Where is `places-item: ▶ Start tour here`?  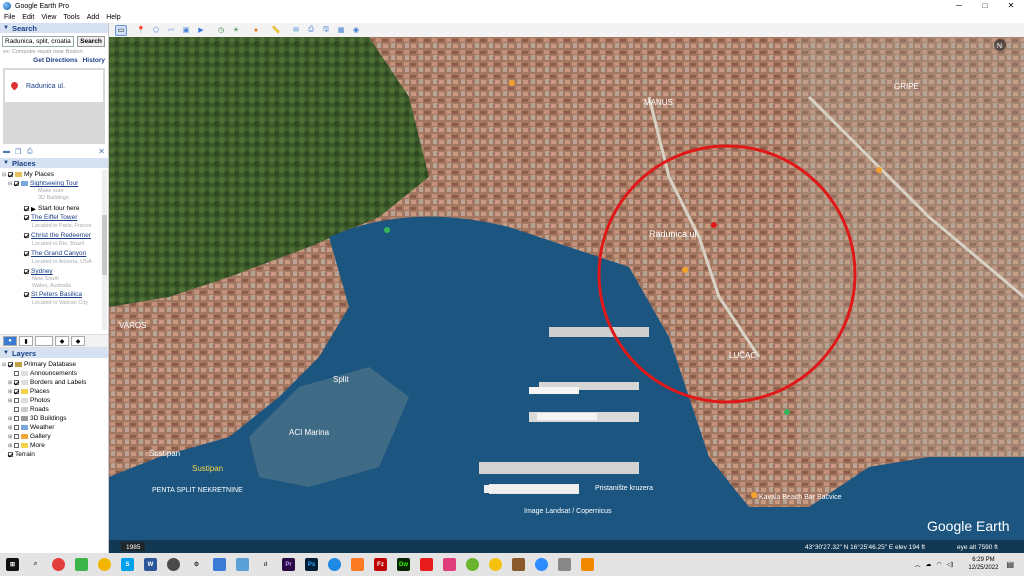 places-item: ▶ Start tour here is located at coordinates (55, 208).